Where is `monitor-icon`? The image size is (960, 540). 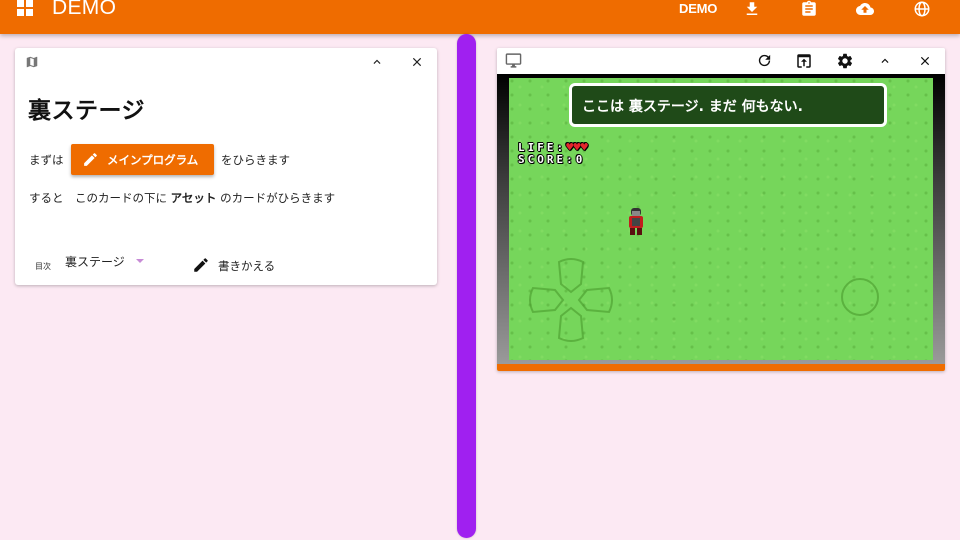
monitor-icon is located at coordinates (513, 60).